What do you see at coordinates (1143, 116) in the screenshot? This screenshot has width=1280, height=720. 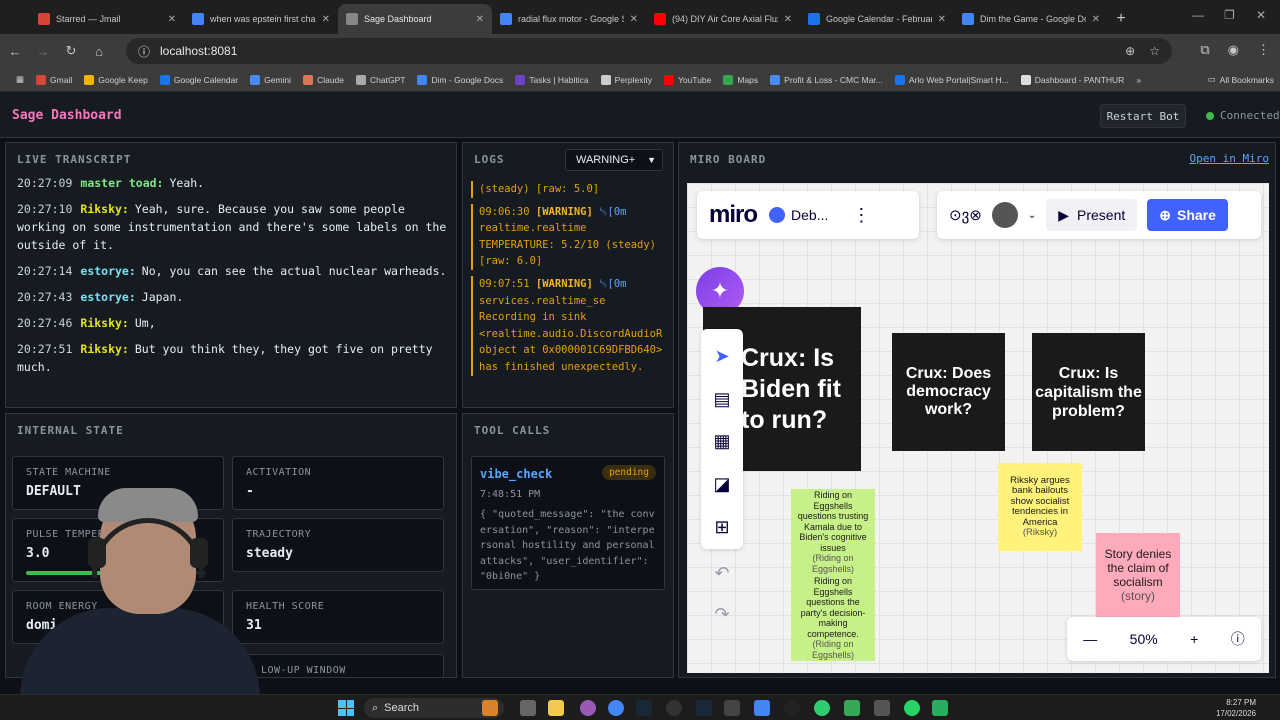 I see `restart-bot-button: Restart Bot` at bounding box center [1143, 116].